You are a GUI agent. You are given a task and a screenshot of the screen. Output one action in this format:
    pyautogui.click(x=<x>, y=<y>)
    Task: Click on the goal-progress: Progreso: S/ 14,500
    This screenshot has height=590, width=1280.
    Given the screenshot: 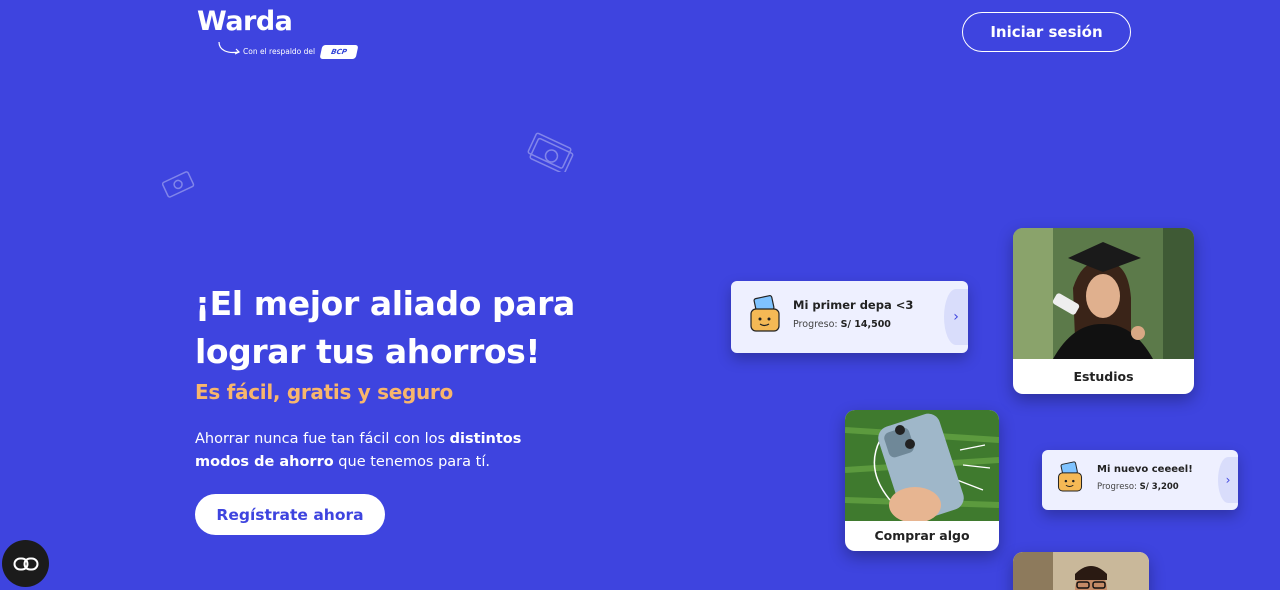 What is the action you would take?
    pyautogui.click(x=842, y=324)
    